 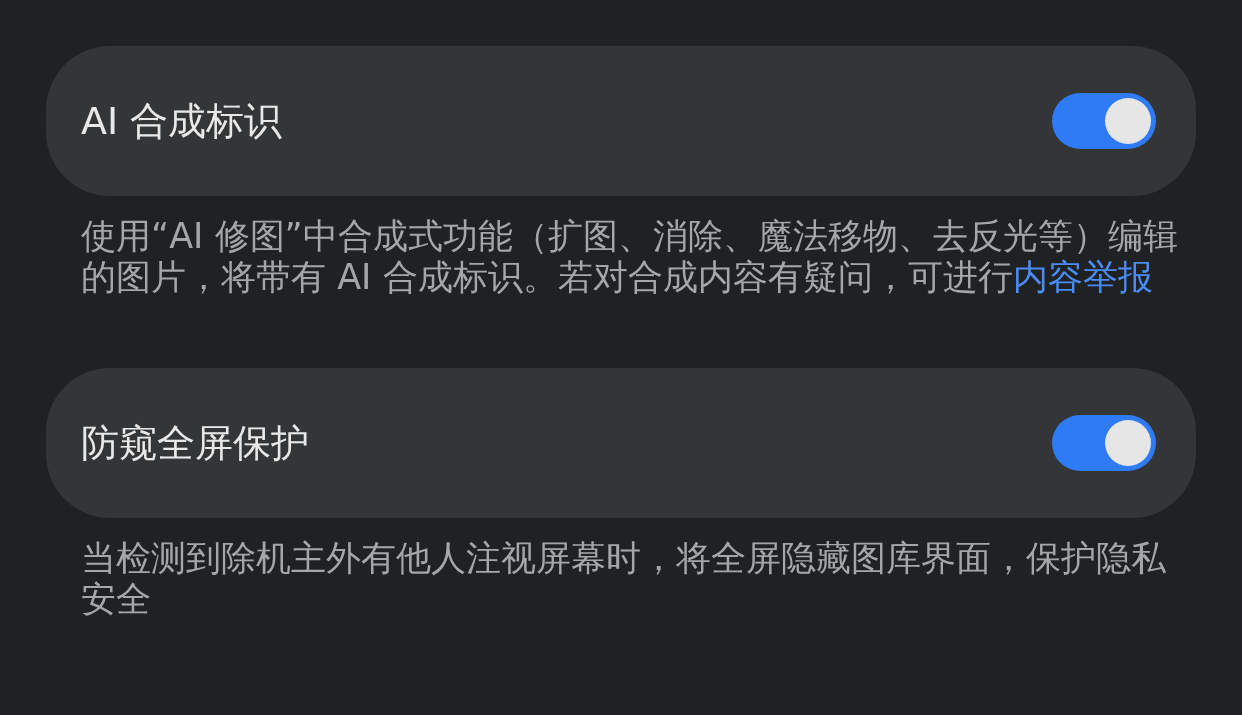 What do you see at coordinates (195, 443) in the screenshot?
I see `setting-title: 防窥全屏保护` at bounding box center [195, 443].